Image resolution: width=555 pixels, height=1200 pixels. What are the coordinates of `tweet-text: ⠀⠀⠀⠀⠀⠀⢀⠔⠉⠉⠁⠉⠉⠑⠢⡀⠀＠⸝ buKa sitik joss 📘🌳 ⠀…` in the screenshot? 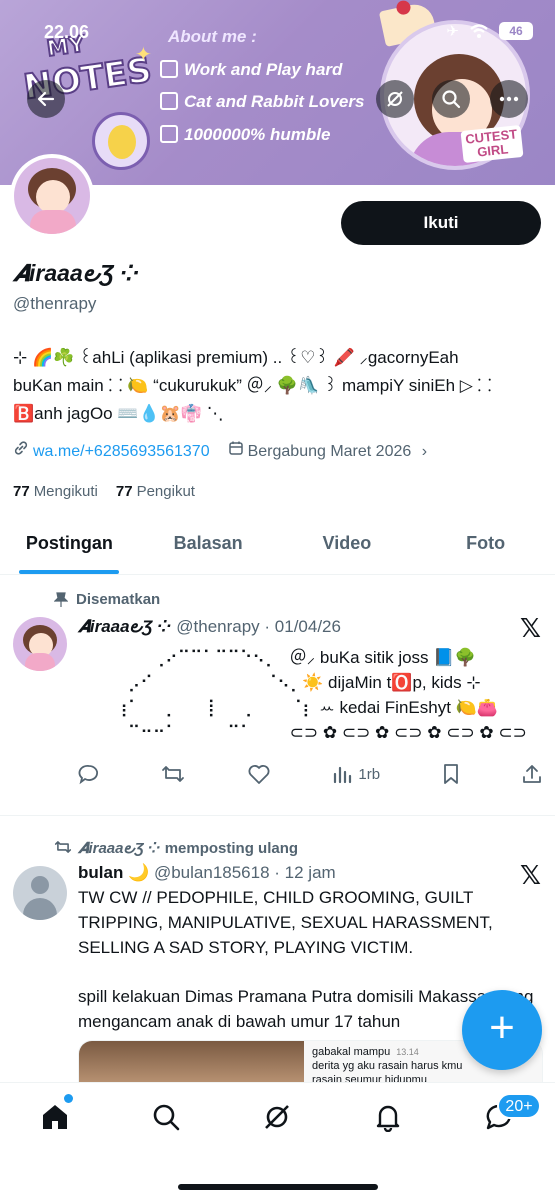 It's located at (310, 695).